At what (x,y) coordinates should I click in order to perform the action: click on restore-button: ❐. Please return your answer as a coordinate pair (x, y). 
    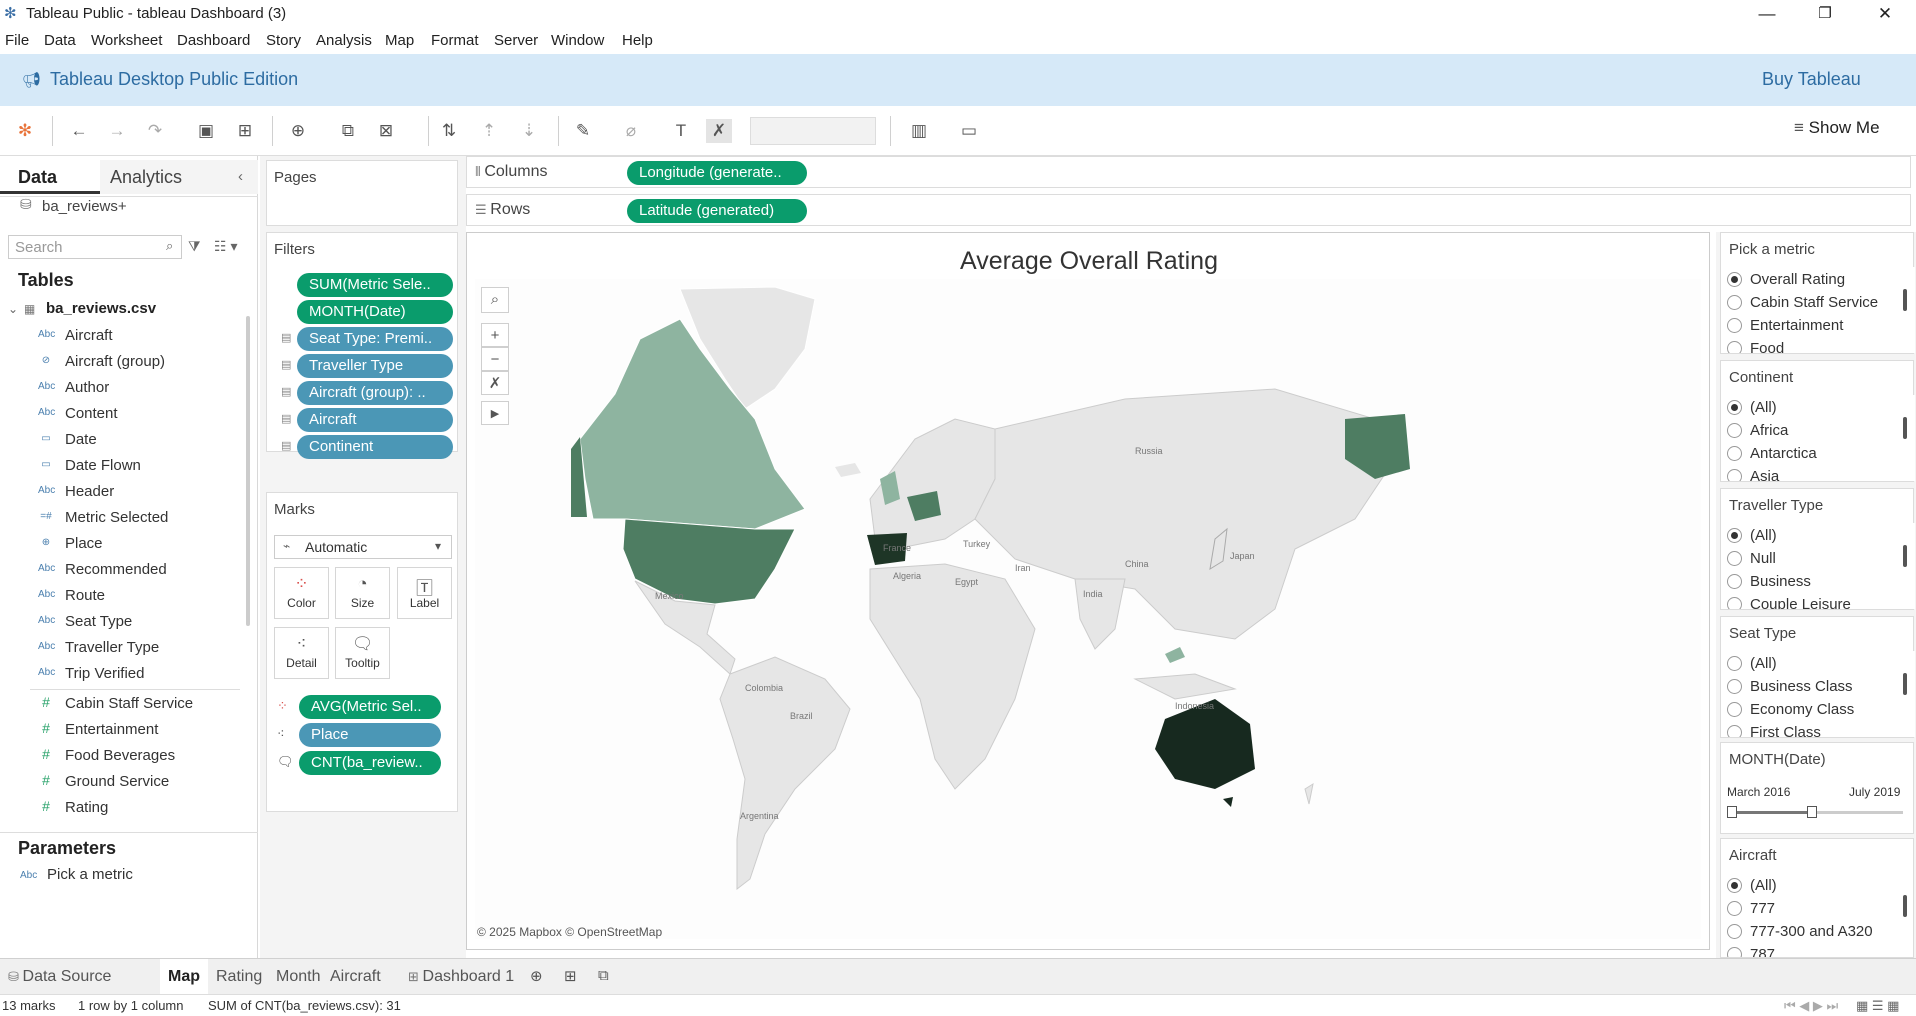
    Looking at the image, I should click on (1825, 14).